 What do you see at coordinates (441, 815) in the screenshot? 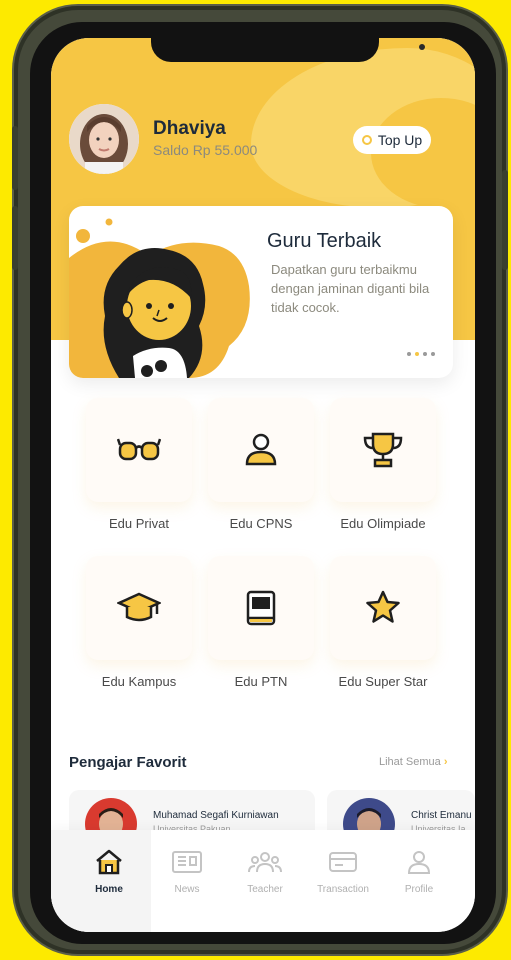
I see `teacher-name: Christ Emanu` at bounding box center [441, 815].